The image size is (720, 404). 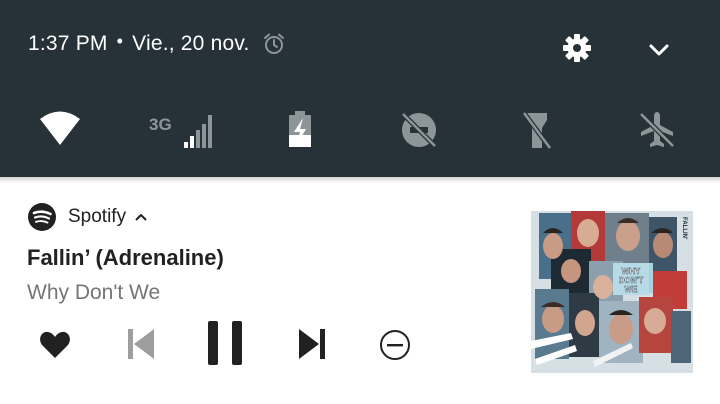 I want to click on notification-header: Spotify, so click(x=87, y=217).